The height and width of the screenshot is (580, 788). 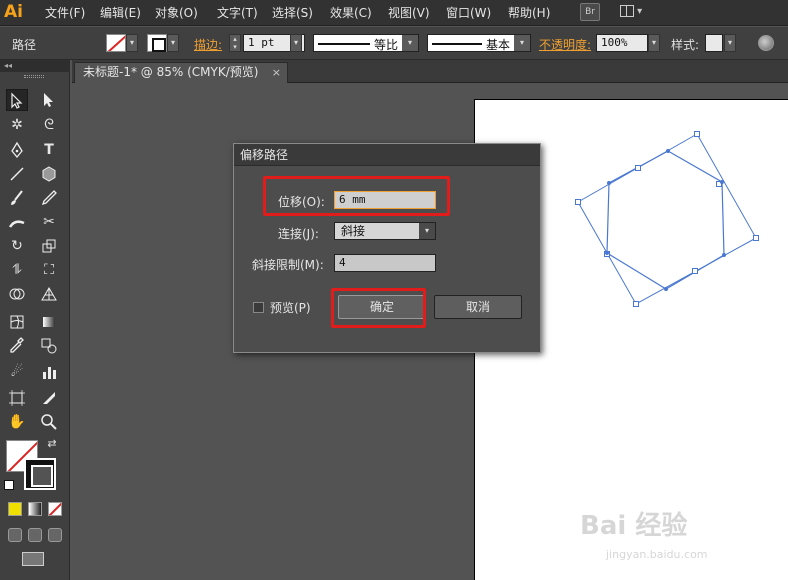 I want to click on slice-tool-icon, so click(x=49, y=398).